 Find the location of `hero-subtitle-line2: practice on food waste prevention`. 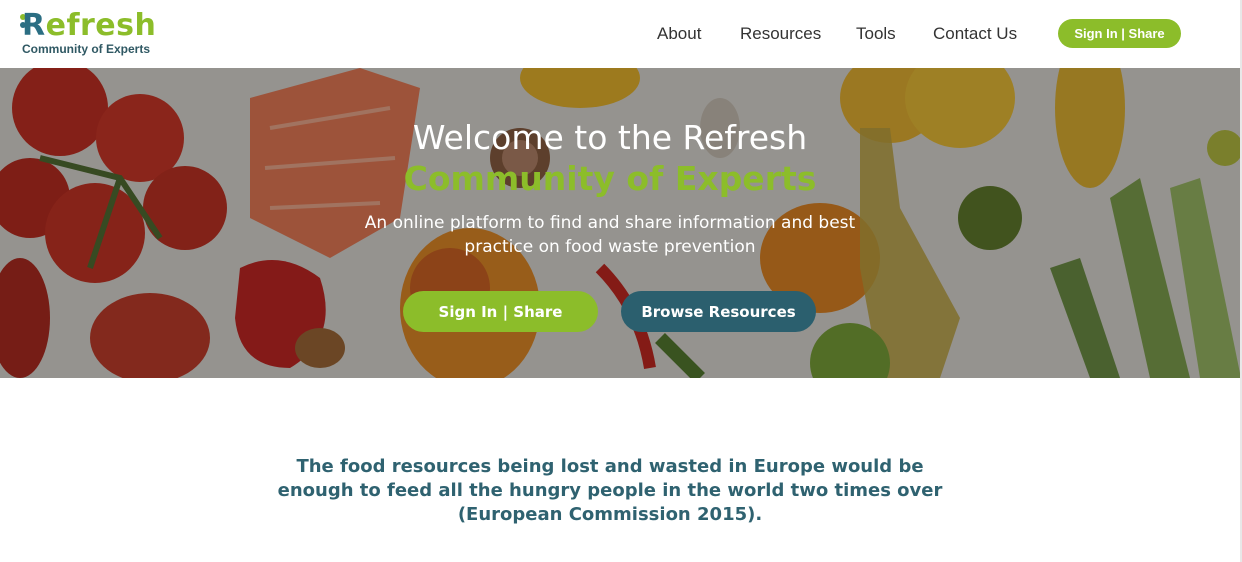

hero-subtitle-line2: practice on food waste prevention is located at coordinates (610, 247).